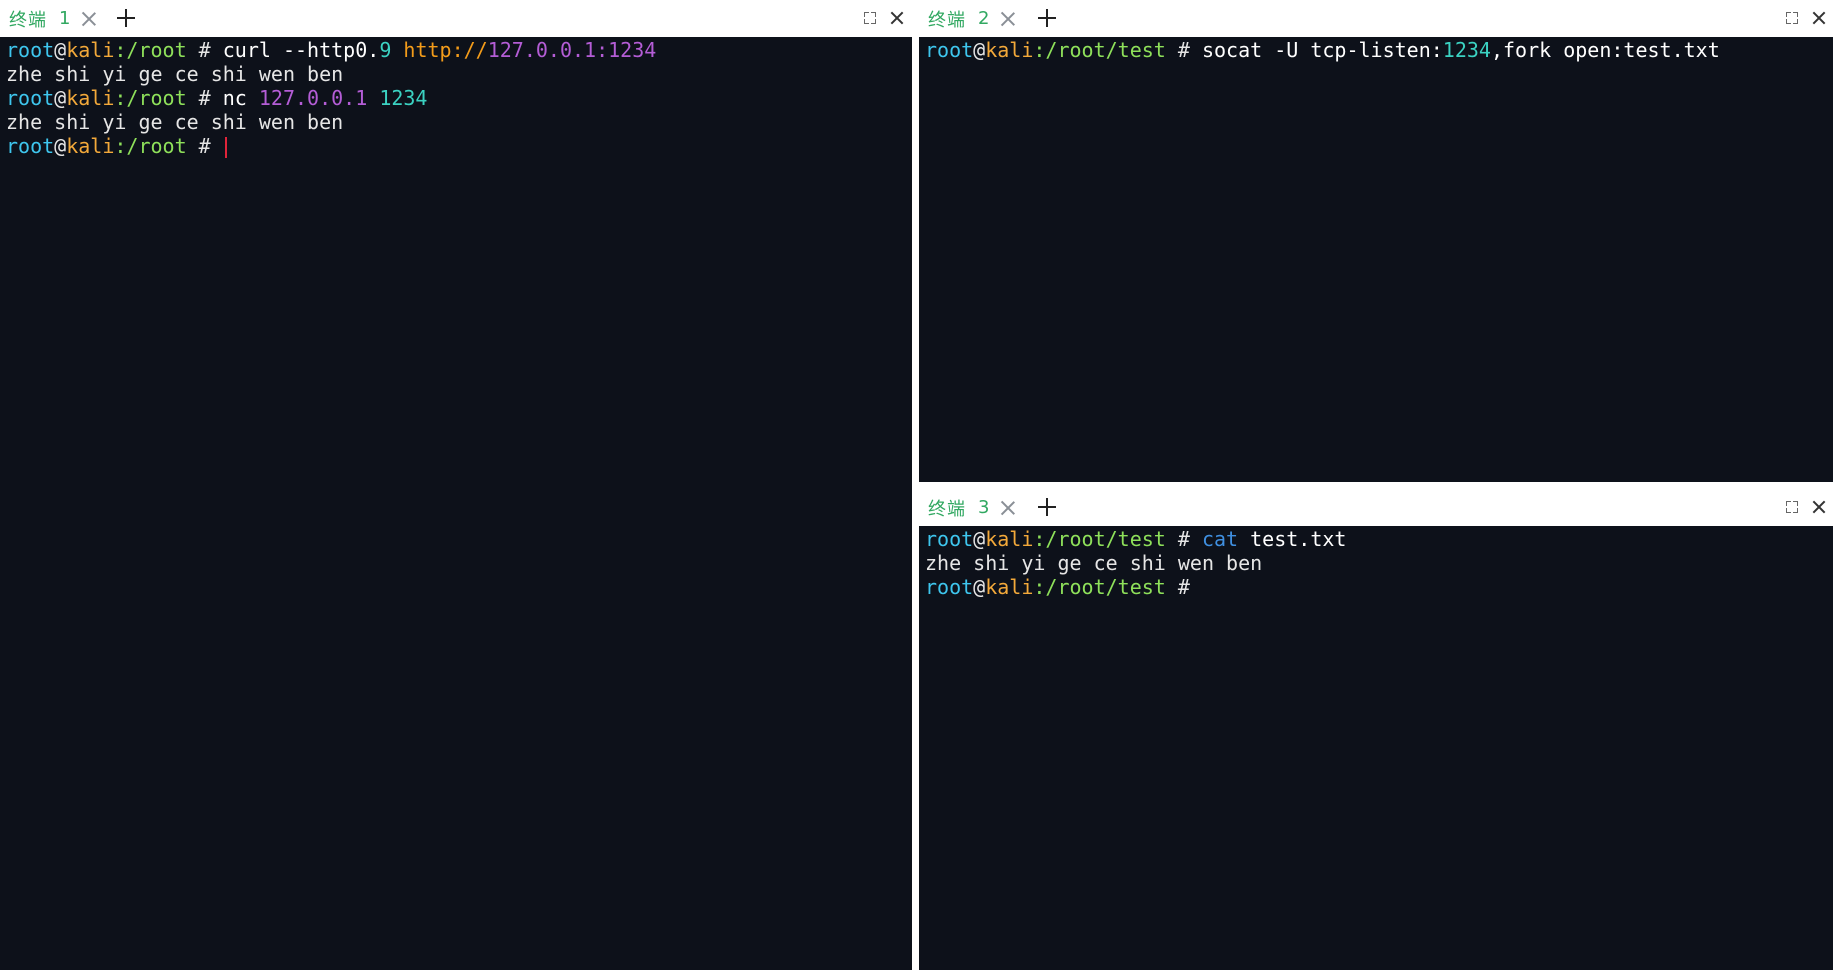 Image resolution: width=1835 pixels, height=970 pixels. What do you see at coordinates (1376, 507) in the screenshot?
I see `tab-bar: 终端 3` at bounding box center [1376, 507].